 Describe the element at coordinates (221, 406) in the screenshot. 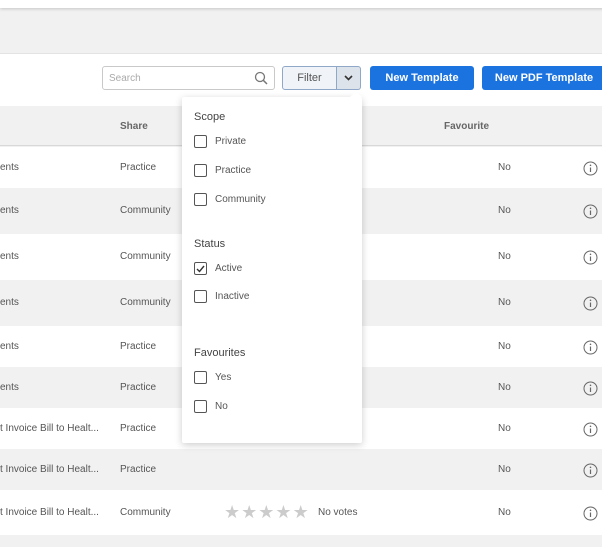

I see `option-label: No` at that location.